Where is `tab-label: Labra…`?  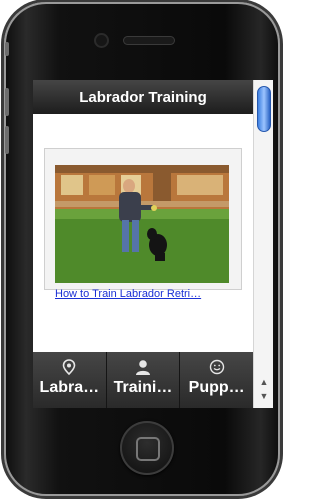
tab-label: Labra… is located at coordinates (69, 387).